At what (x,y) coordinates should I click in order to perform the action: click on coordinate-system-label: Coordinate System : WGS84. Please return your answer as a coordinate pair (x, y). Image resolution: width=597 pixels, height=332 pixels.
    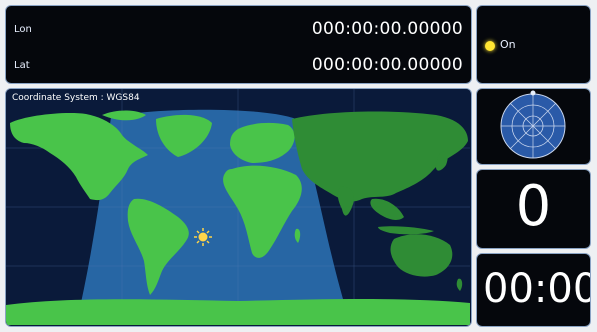
    Looking at the image, I should click on (76, 98).